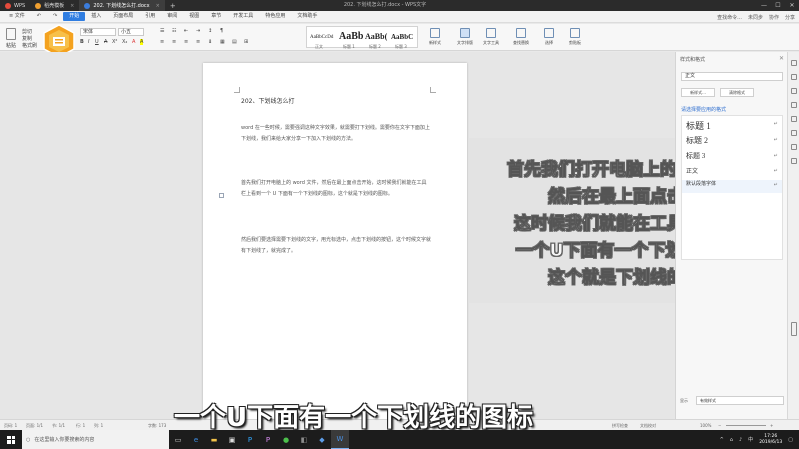 The width and height of the screenshot is (799, 449). I want to click on menu-dev-tools: 开发工具, so click(243, 16).